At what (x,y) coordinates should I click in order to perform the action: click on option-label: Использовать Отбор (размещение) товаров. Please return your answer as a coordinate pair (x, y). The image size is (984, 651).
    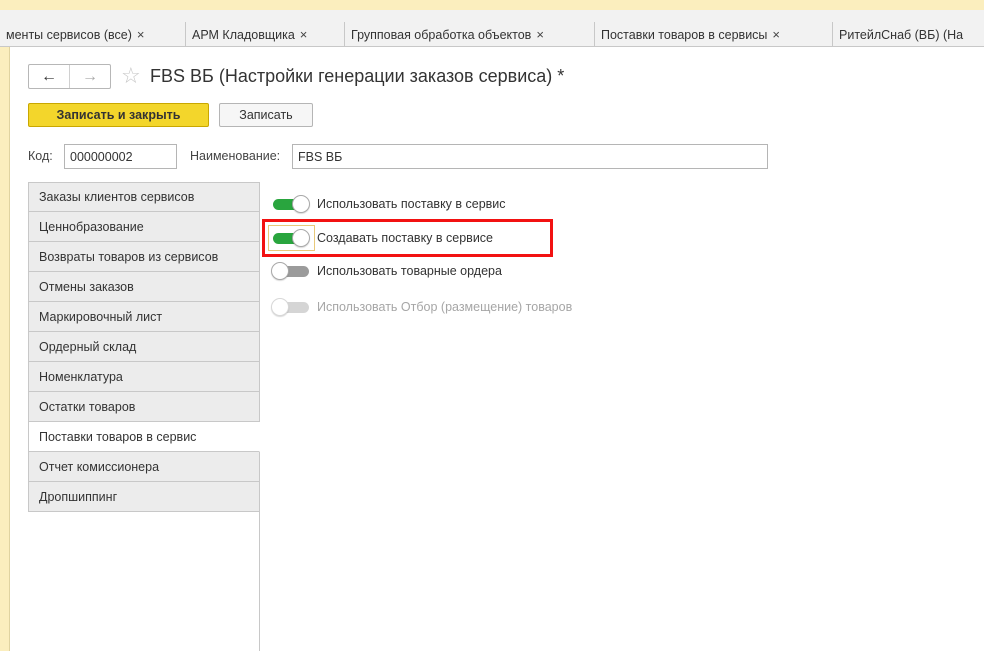
    Looking at the image, I should click on (445, 307).